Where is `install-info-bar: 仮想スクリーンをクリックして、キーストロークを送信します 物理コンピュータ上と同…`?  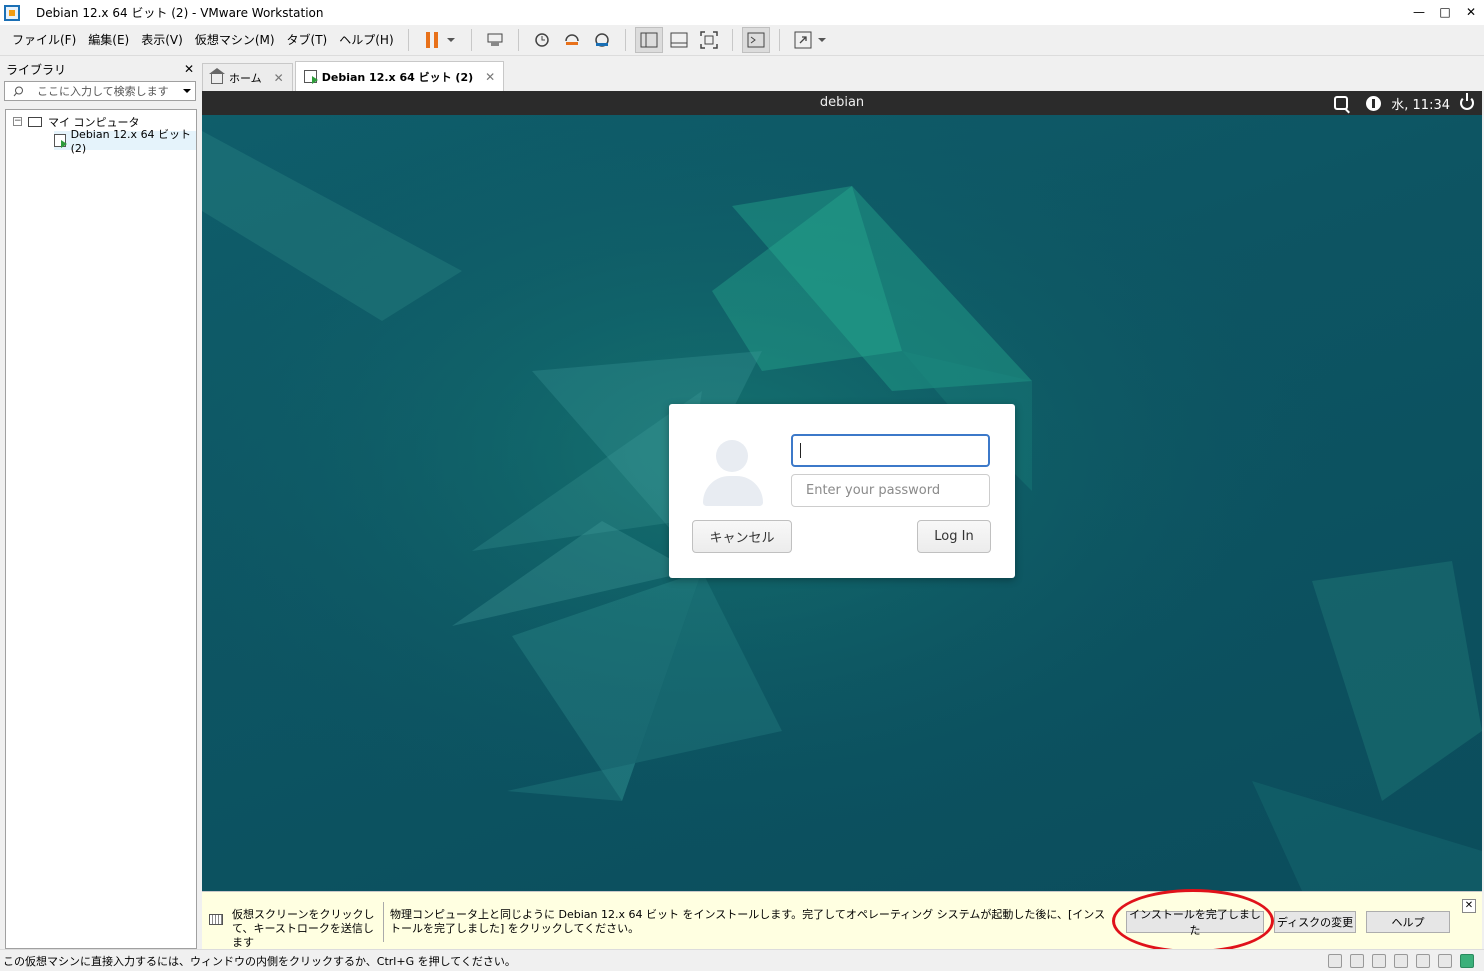 install-info-bar: 仮想スクリーンをクリックして、キーストロークを送信します 物理コンピュータ上と同… is located at coordinates (842, 920).